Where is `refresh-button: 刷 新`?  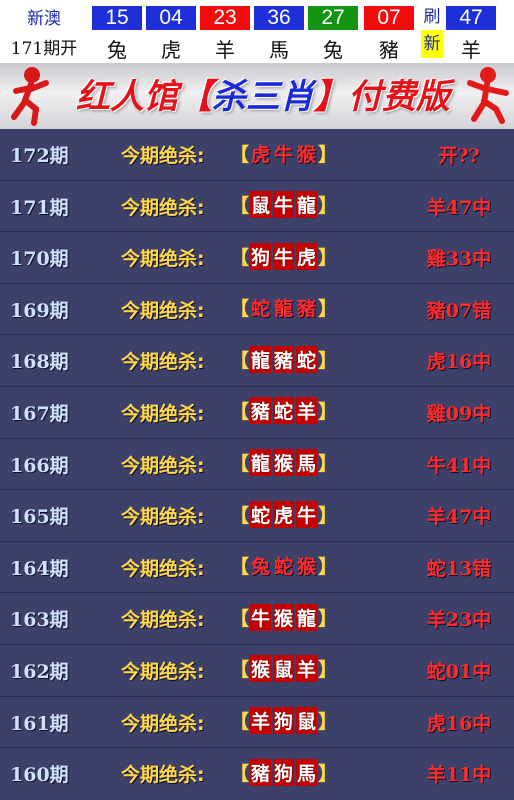 refresh-button: 刷 新 is located at coordinates (432, 33).